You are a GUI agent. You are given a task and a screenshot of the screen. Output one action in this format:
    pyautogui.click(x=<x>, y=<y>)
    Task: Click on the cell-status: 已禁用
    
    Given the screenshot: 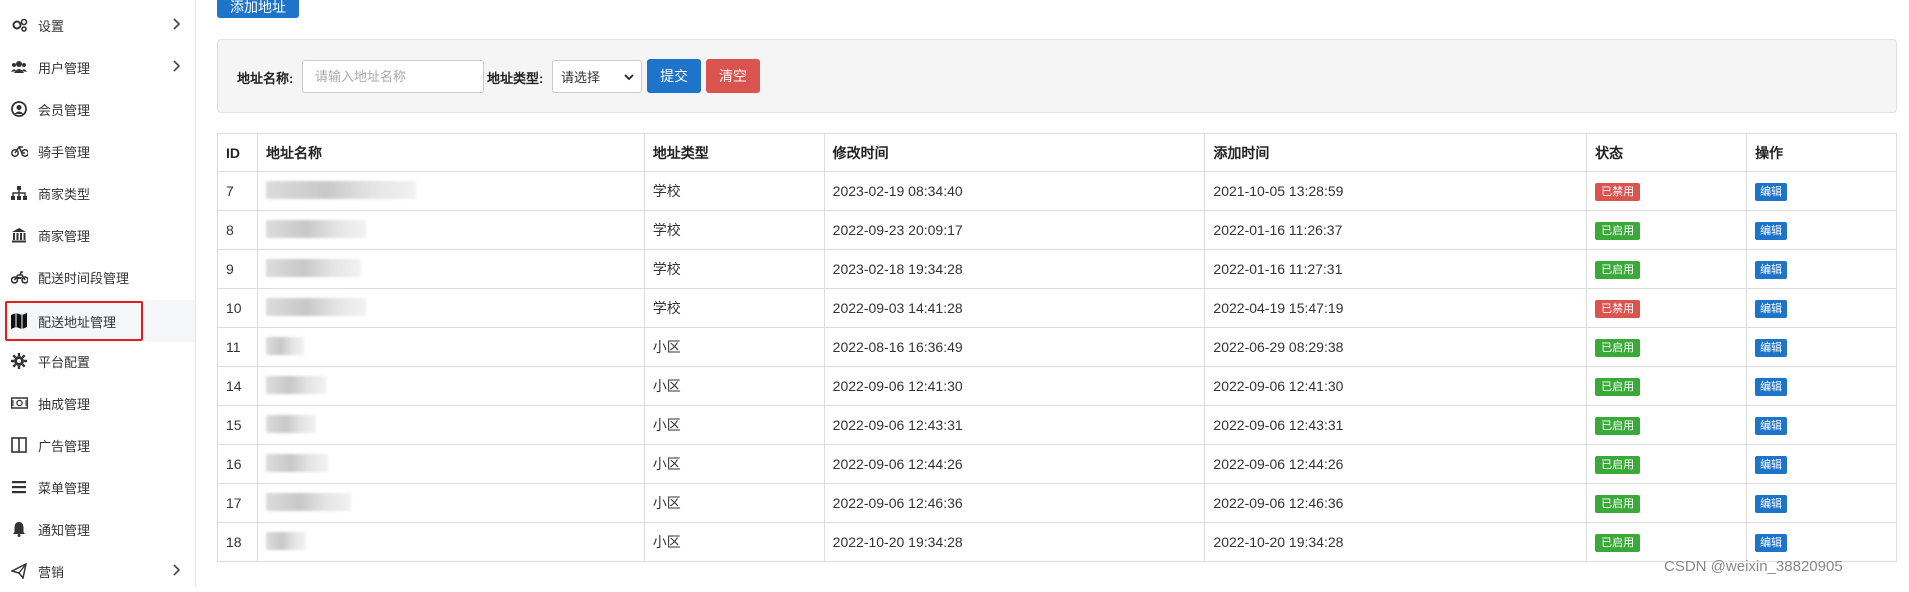 What is the action you would take?
    pyautogui.click(x=1667, y=308)
    